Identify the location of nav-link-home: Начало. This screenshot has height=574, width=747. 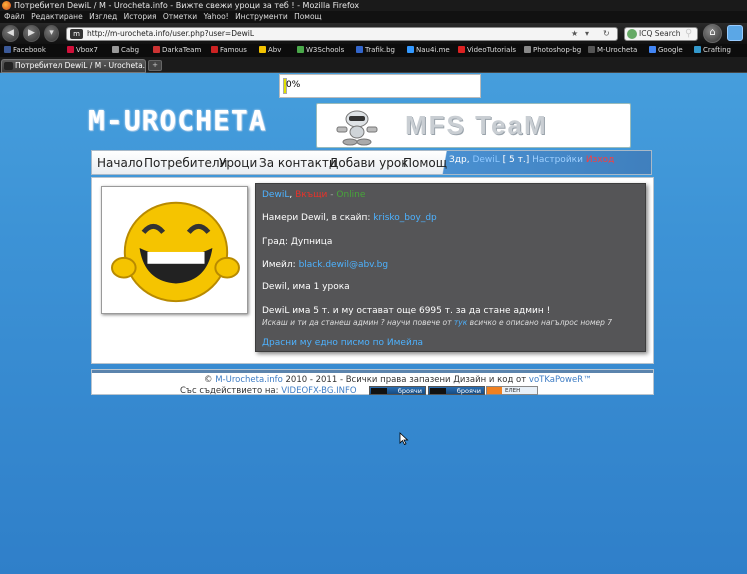
(120, 163).